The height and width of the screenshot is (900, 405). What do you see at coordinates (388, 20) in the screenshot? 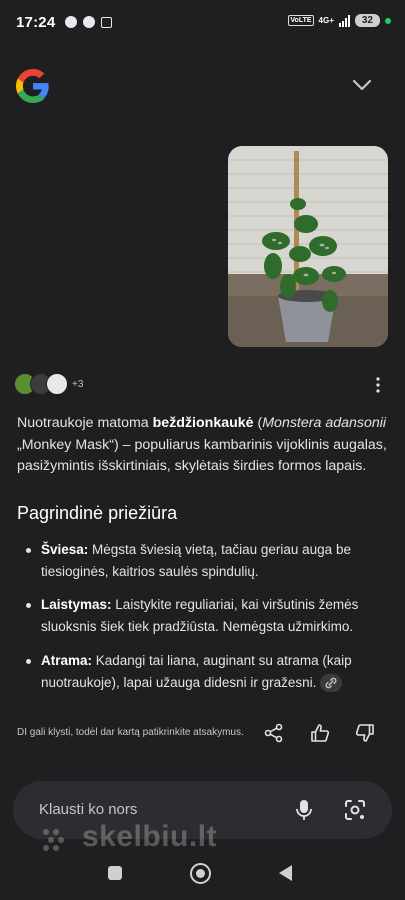
I see `privacy-dot-icon` at bounding box center [388, 20].